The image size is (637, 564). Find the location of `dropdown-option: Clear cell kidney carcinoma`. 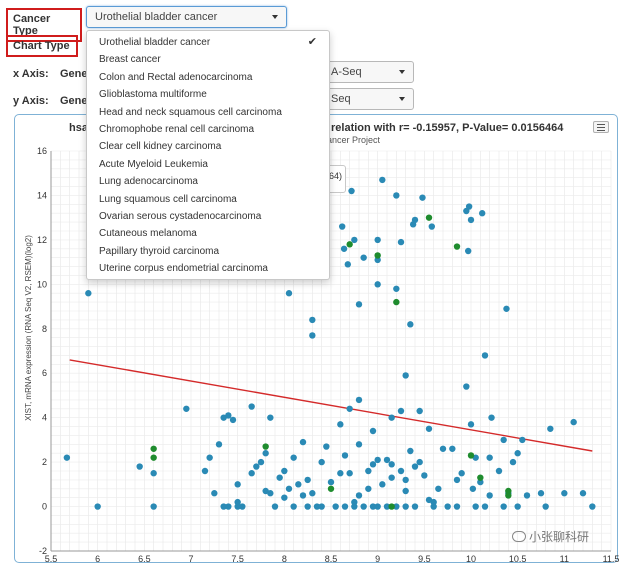

dropdown-option: Clear cell kidney carcinoma is located at coordinates (208, 146).